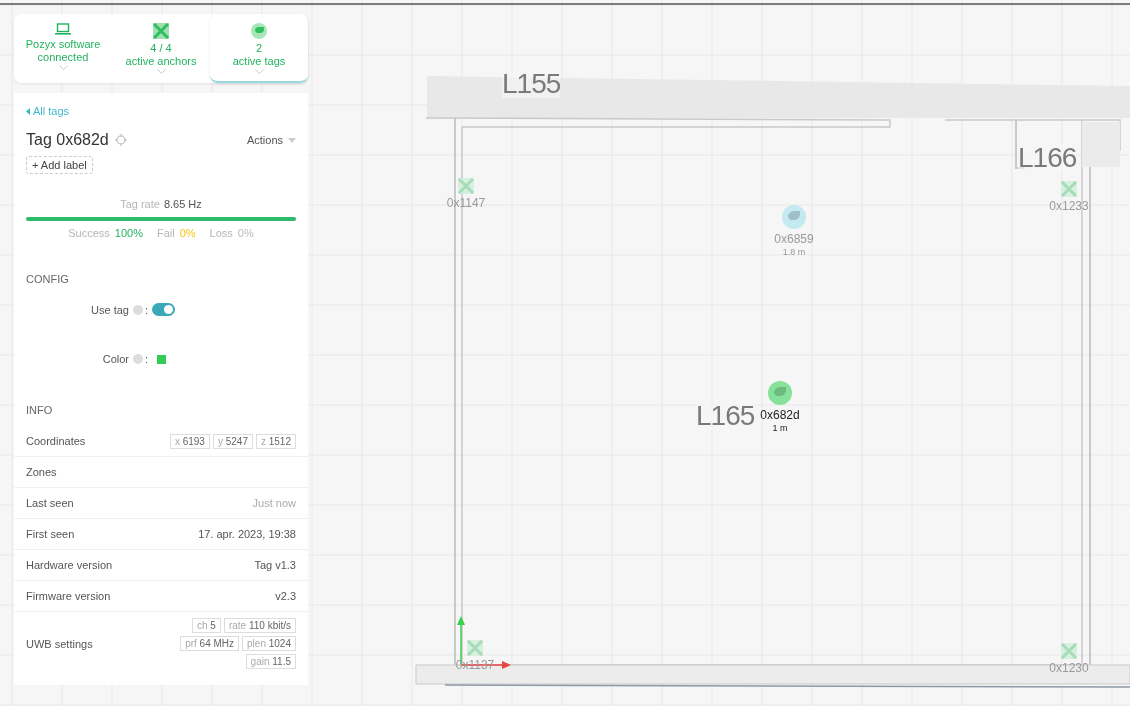  What do you see at coordinates (274, 503) in the screenshot?
I see `info-value: Just now` at bounding box center [274, 503].